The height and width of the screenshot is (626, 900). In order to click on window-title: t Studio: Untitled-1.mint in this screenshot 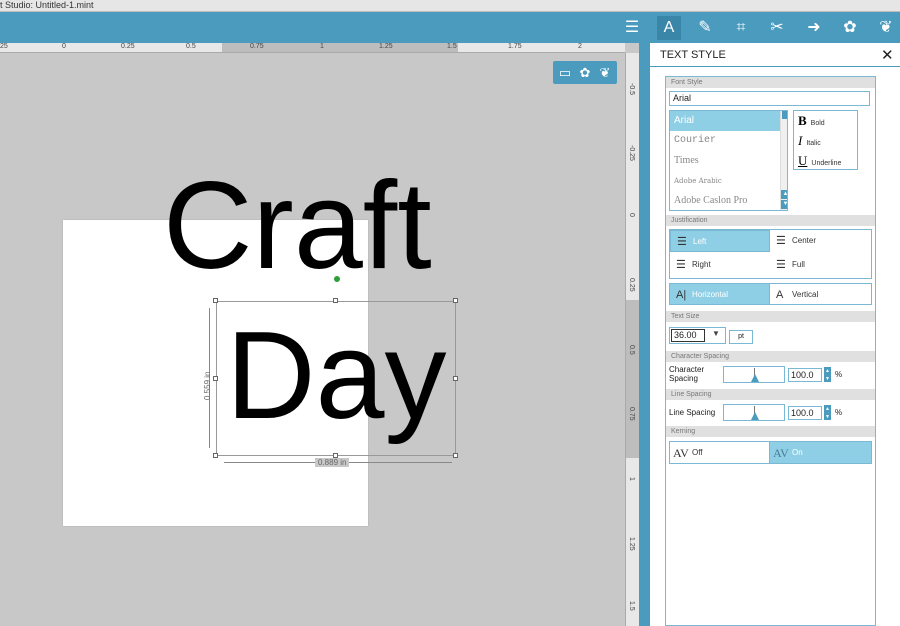, I will do `click(47, 5)`.